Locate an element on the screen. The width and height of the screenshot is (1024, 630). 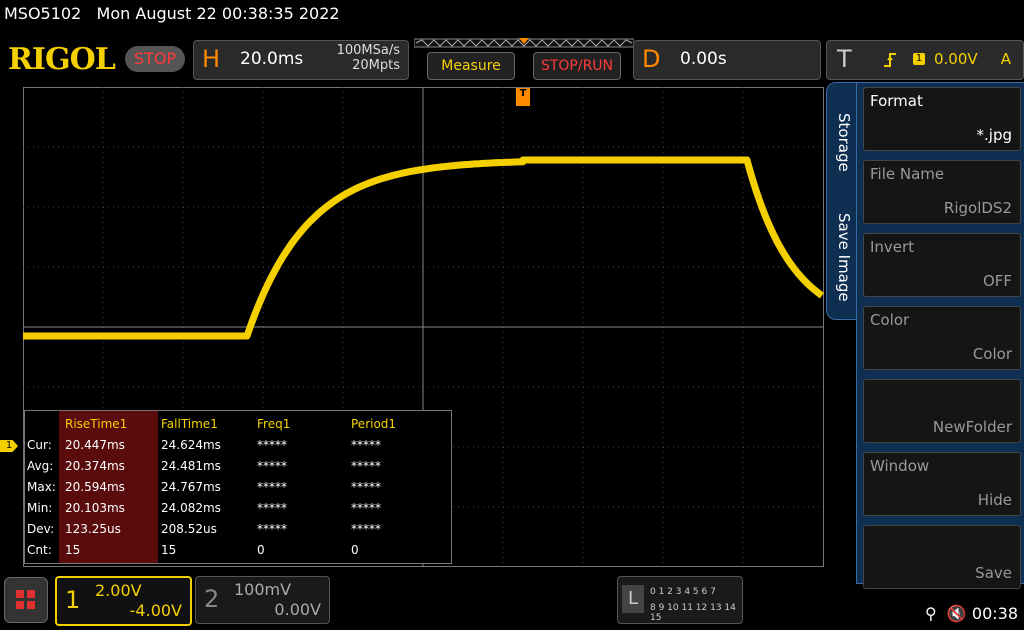
measurement-header: FallTime1 is located at coordinates (189, 424).